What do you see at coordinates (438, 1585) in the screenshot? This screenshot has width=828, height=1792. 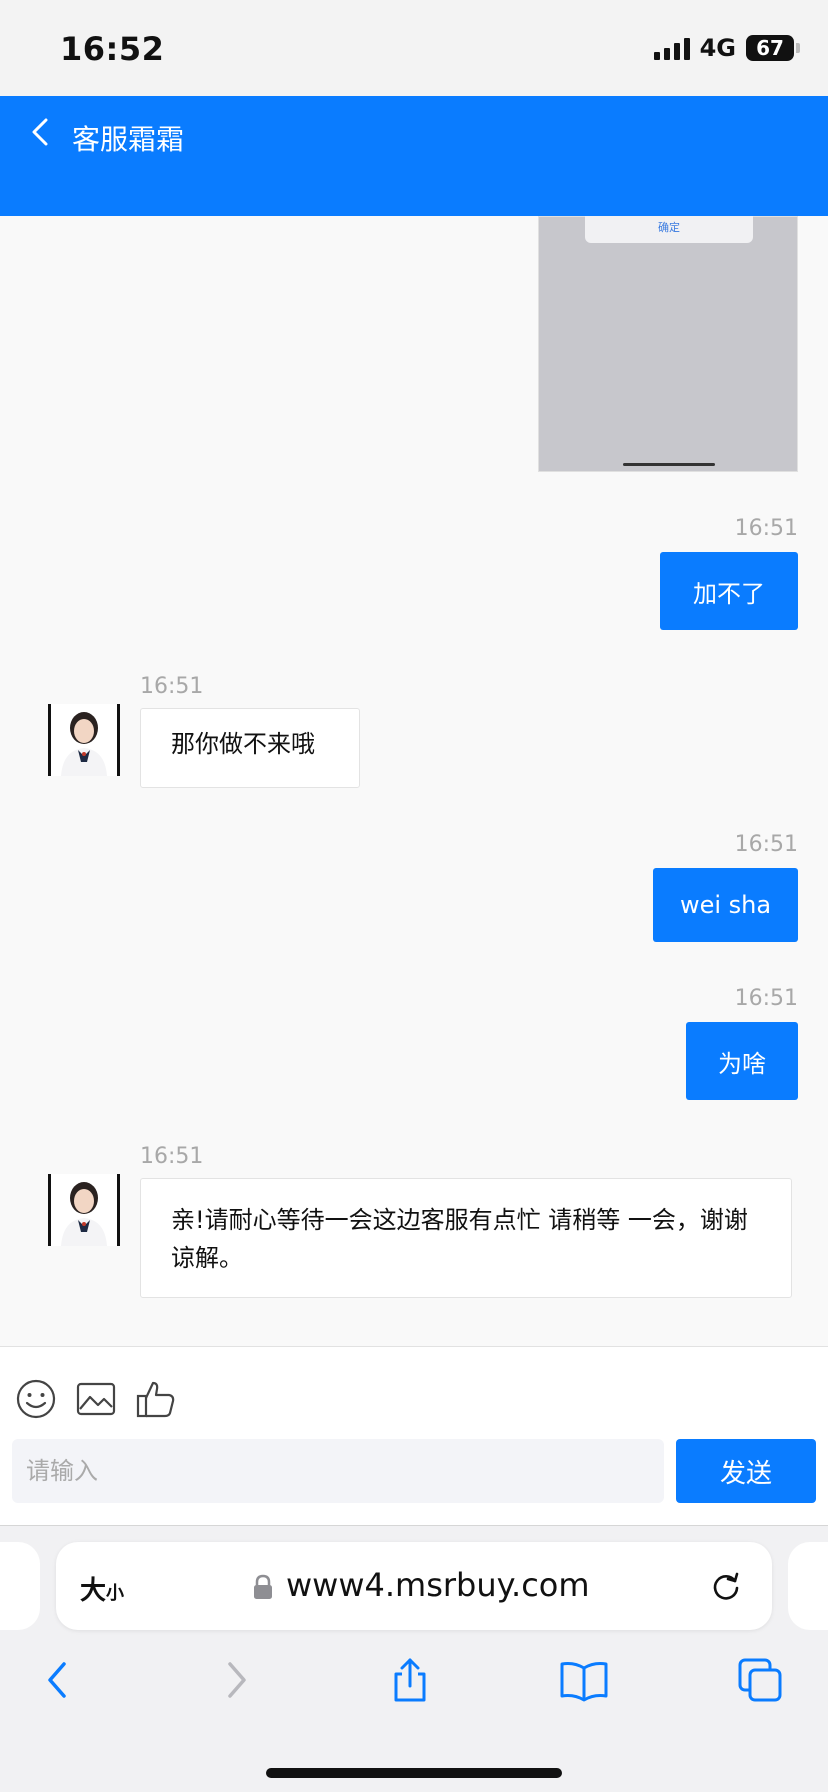 I see `url-text: www4.msrbuy.com` at bounding box center [438, 1585].